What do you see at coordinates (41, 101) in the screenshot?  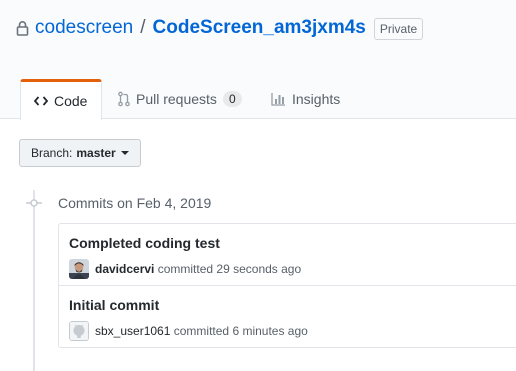 I see `code-icon` at bounding box center [41, 101].